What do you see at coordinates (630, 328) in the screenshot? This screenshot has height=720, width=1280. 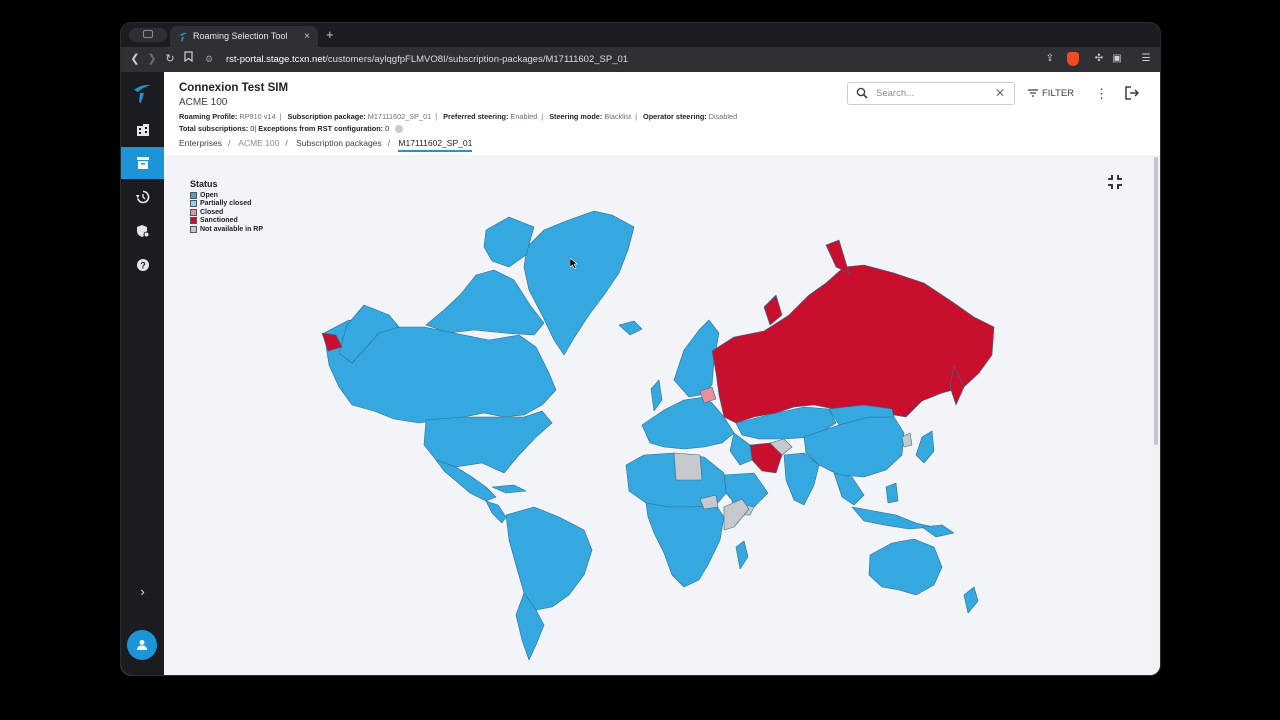 I see `country-iceland` at bounding box center [630, 328].